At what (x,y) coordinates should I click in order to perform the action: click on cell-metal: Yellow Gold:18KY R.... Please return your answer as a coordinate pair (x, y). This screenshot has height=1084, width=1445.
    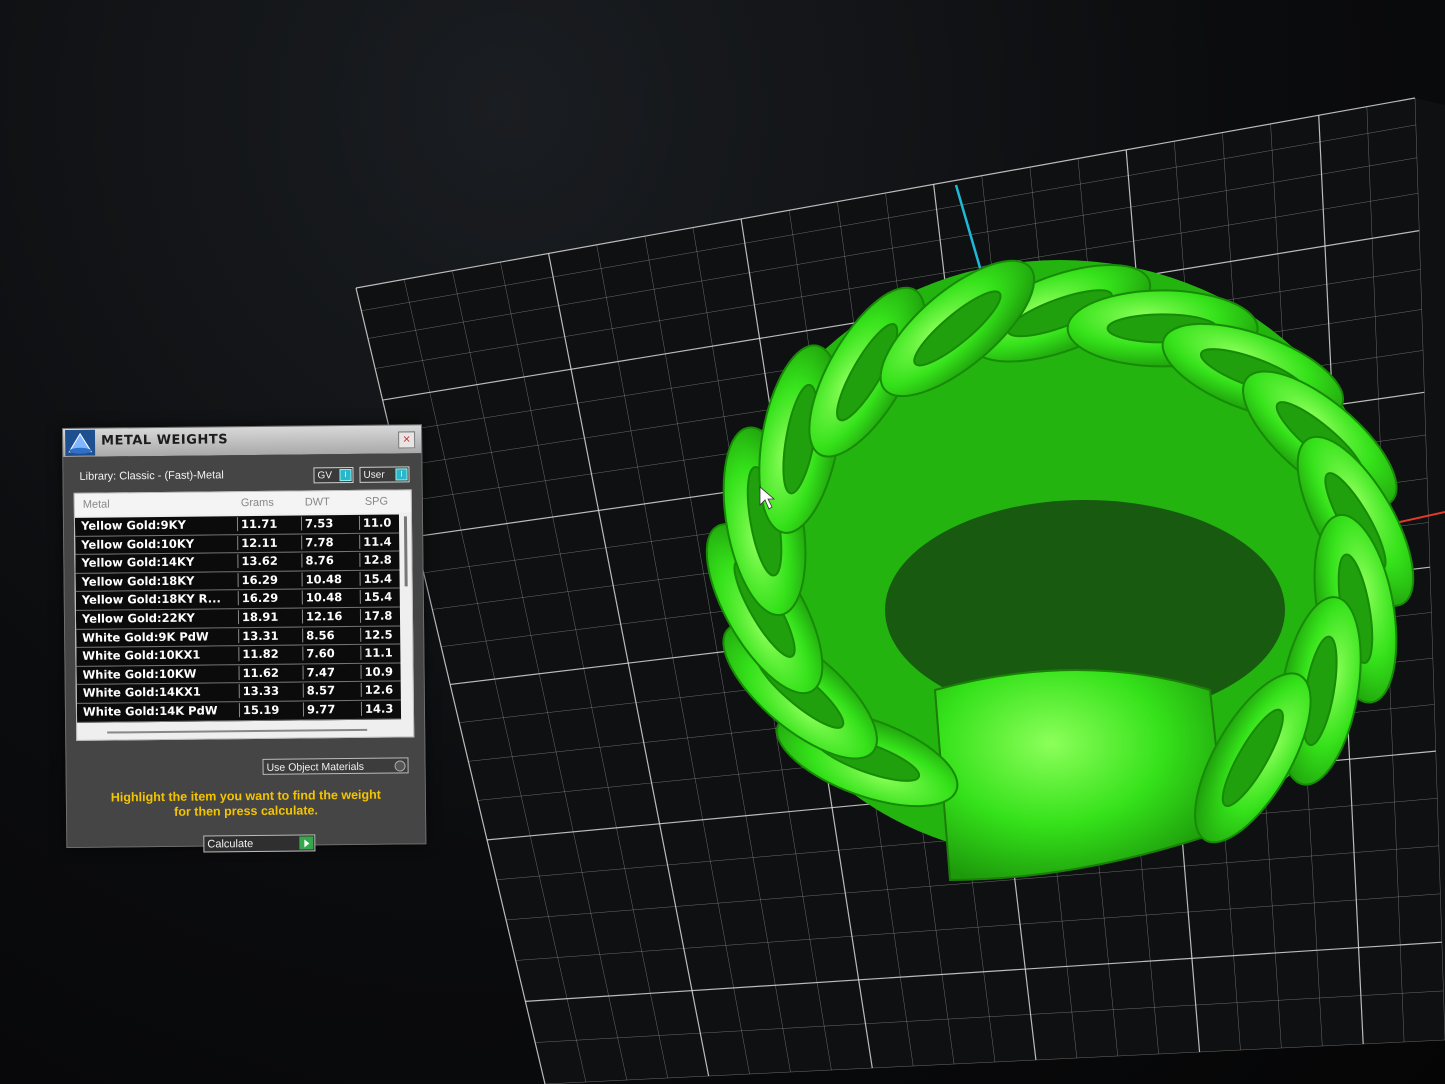
    Looking at the image, I should click on (151, 599).